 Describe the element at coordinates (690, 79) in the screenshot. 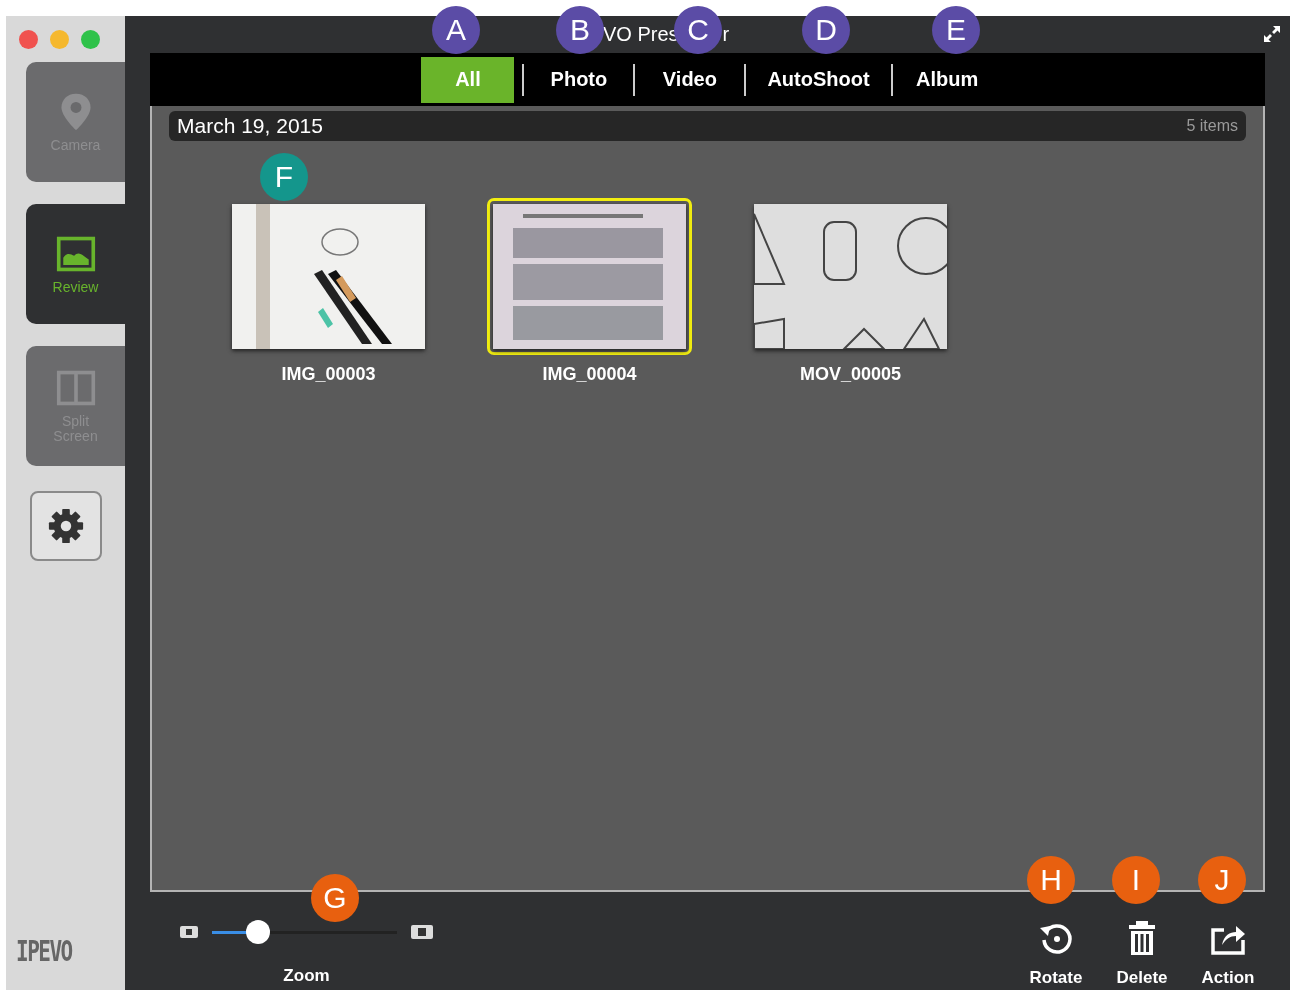

I see `filter-tab: Video` at that location.